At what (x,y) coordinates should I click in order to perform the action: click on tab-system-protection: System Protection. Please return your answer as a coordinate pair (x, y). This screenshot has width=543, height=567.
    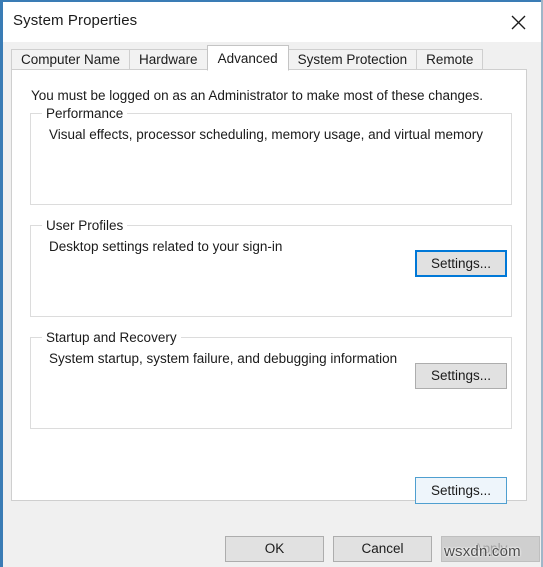
    Looking at the image, I should click on (352, 59).